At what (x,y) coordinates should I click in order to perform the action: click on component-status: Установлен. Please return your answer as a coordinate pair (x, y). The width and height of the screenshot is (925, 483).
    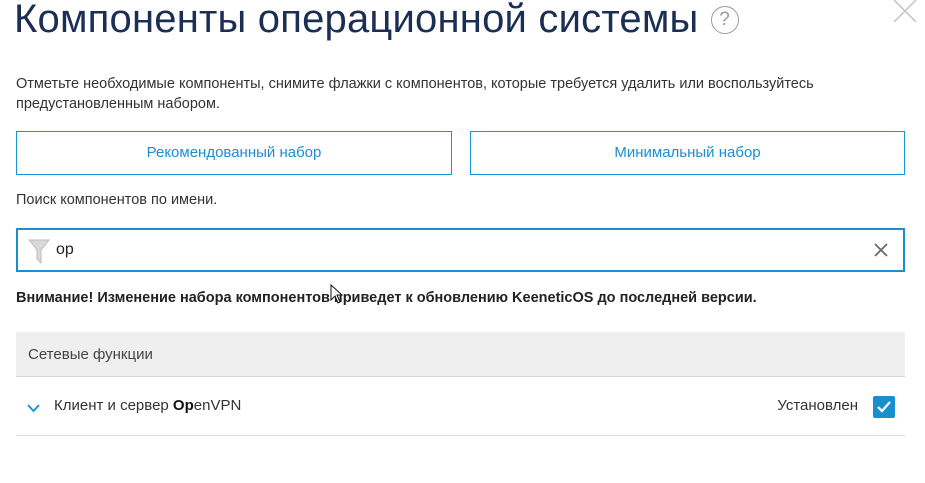
    Looking at the image, I should click on (817, 405).